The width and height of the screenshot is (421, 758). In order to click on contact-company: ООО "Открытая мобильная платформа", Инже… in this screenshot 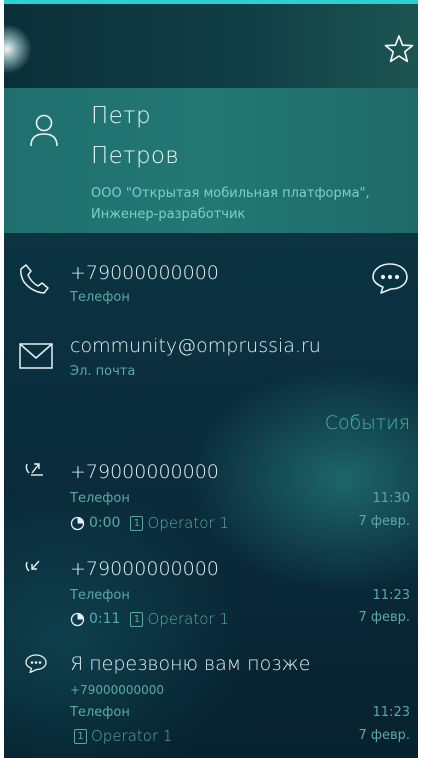, I will do `click(248, 204)`.